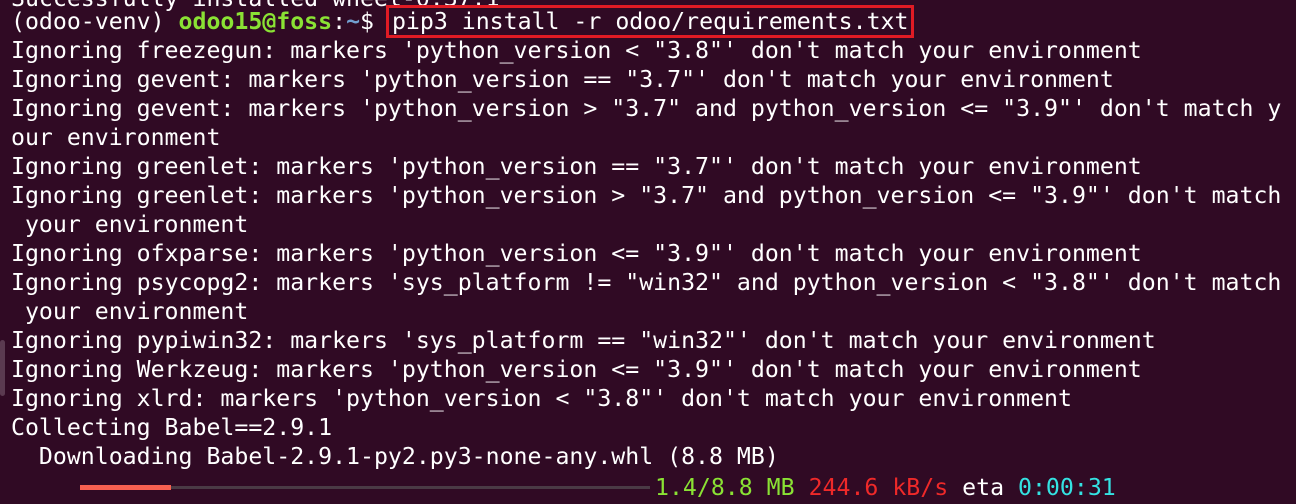  I want to click on prompt-colon: :, so click(339, 21).